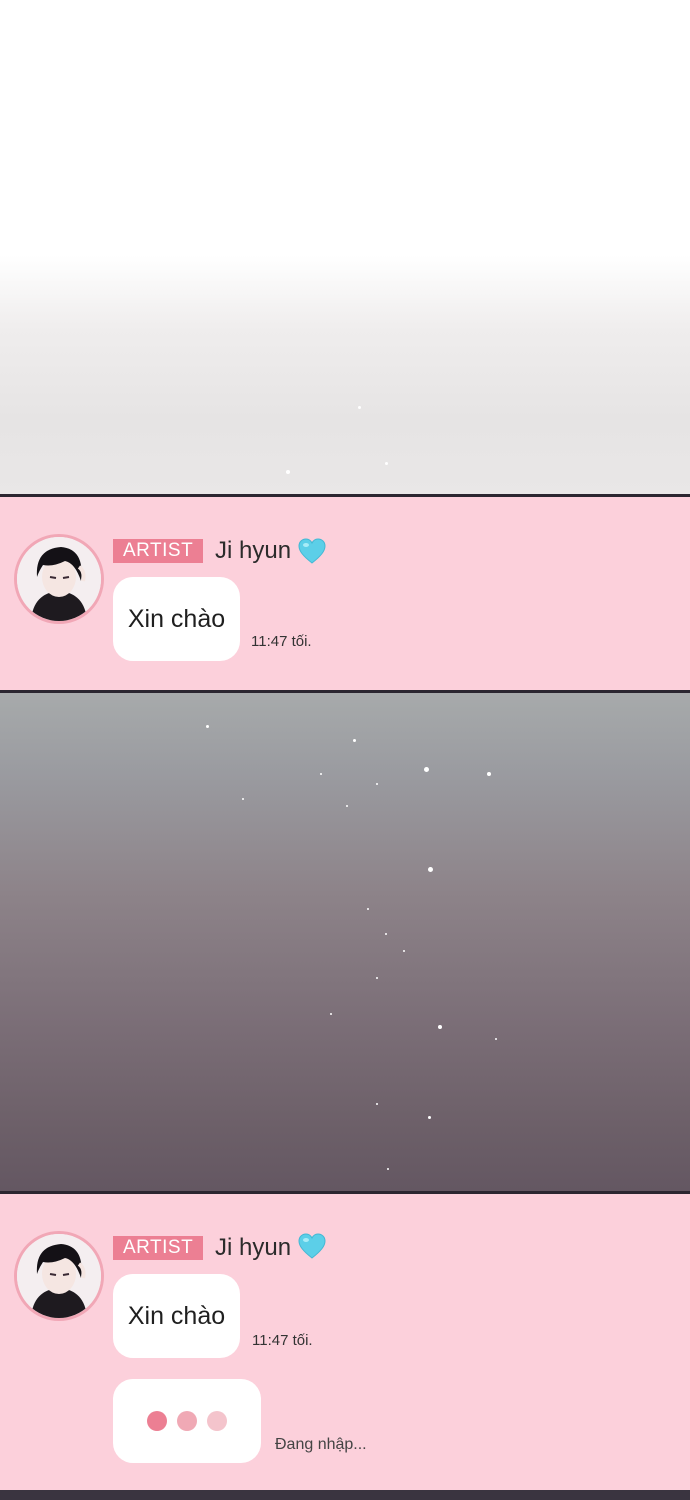 This screenshot has height=1500, width=690. I want to click on typing-indicator-bubble, so click(187, 1421).